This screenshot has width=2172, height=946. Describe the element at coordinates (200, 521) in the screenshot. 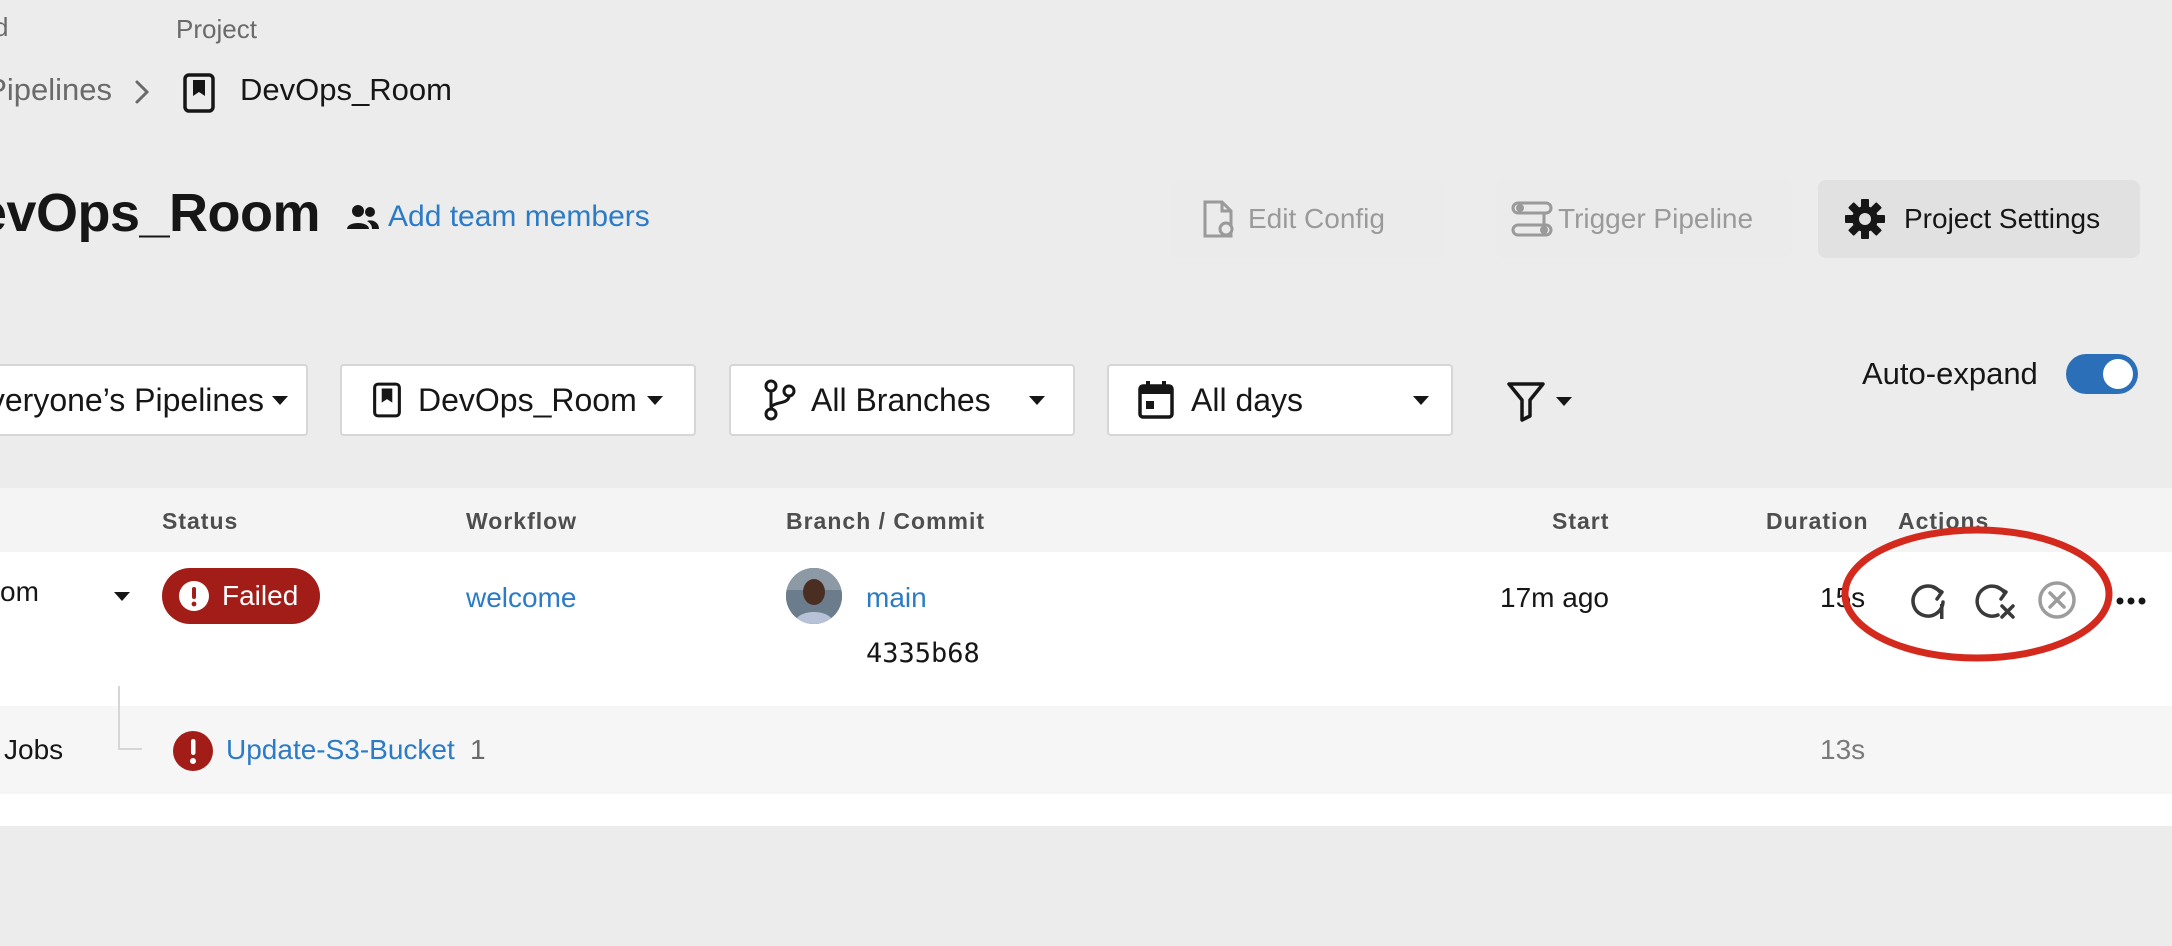

I see `header-status: Status` at that location.